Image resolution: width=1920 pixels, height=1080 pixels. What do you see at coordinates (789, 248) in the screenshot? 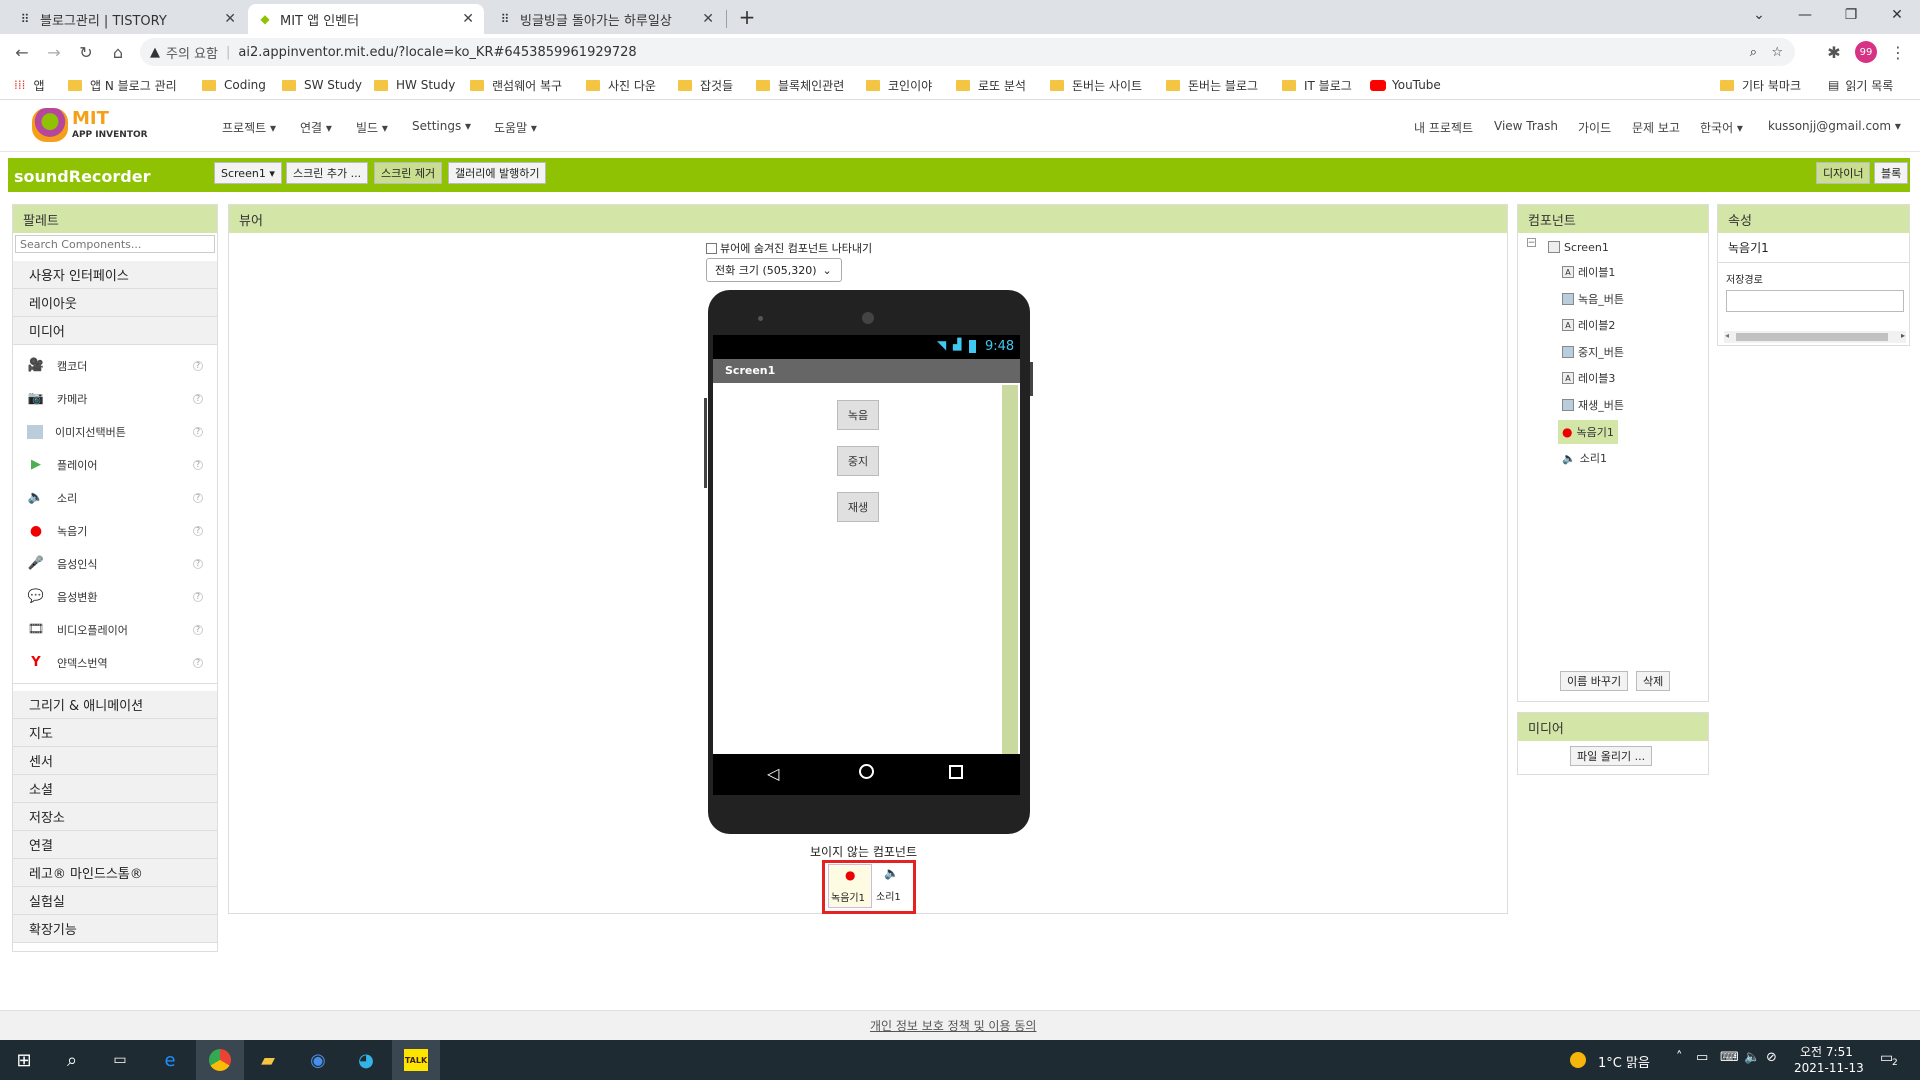
I see `show-hidden-components: 뷰어에 숨겨진 컴포넌트 나타내기` at bounding box center [789, 248].